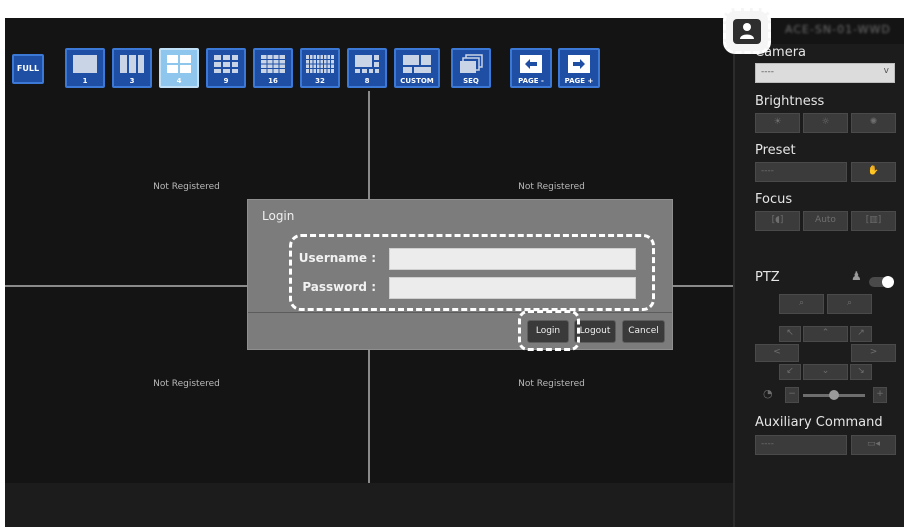  I want to click on layout-32-label: 32, so click(320, 81).